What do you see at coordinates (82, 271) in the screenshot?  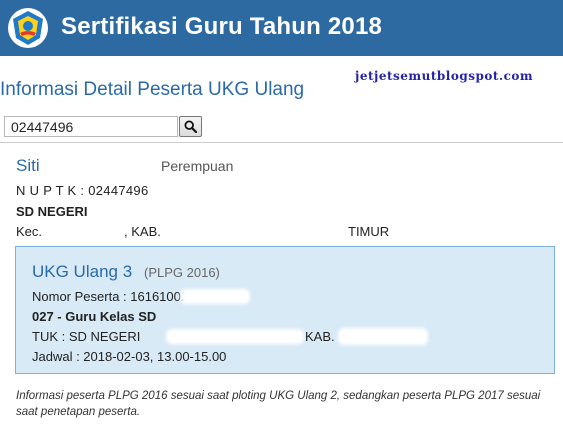 I see `ukg-title: UKG Ulang 3` at bounding box center [82, 271].